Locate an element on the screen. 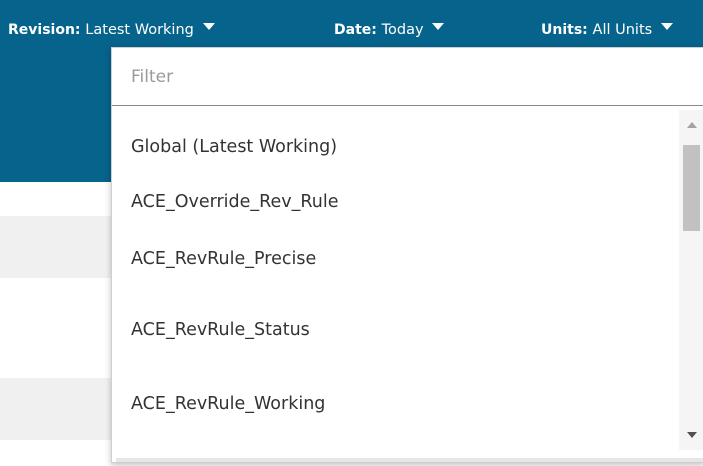  units-label: Units: is located at coordinates (564, 30).